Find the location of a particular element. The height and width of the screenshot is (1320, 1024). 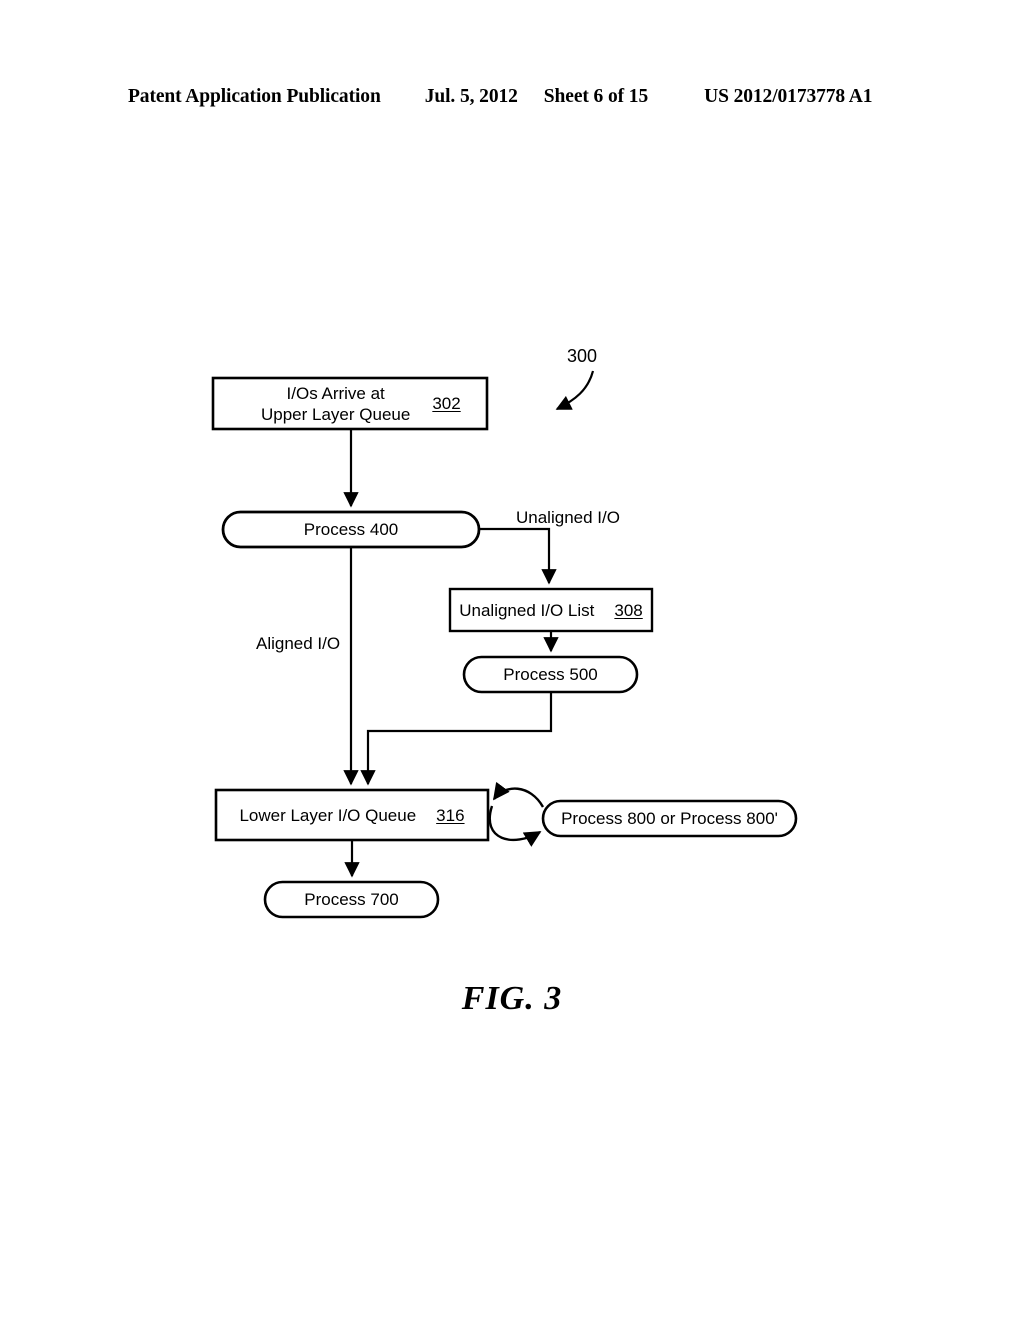

node-shape-process500 is located at coordinates (550, 674).